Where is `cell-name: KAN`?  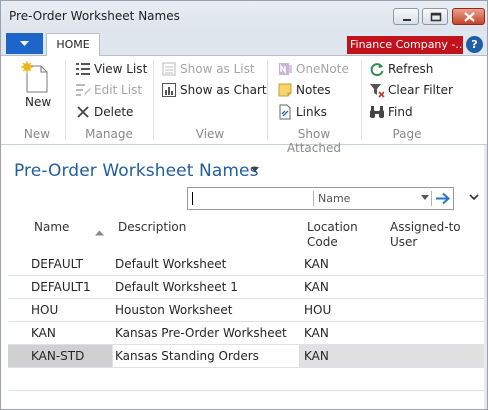
cell-name: KAN is located at coordinates (43, 333).